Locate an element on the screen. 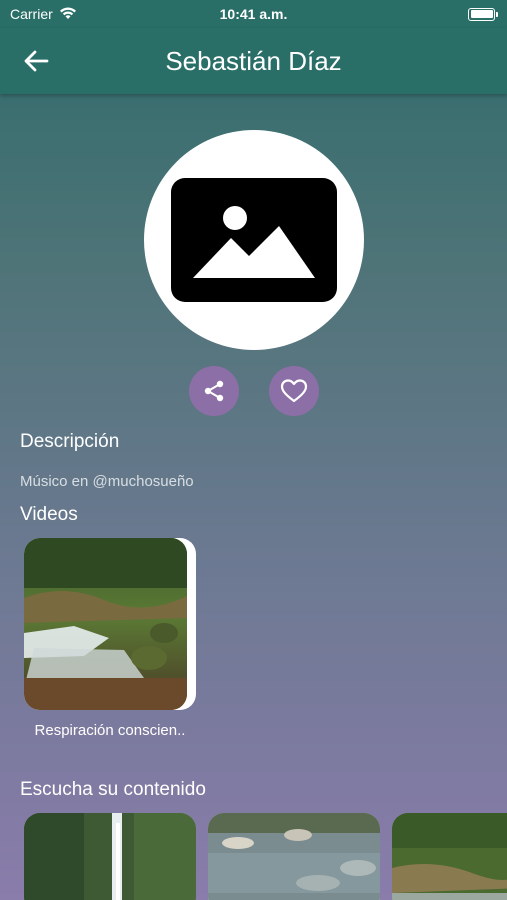 The image size is (507, 900). heart-icon is located at coordinates (294, 391).